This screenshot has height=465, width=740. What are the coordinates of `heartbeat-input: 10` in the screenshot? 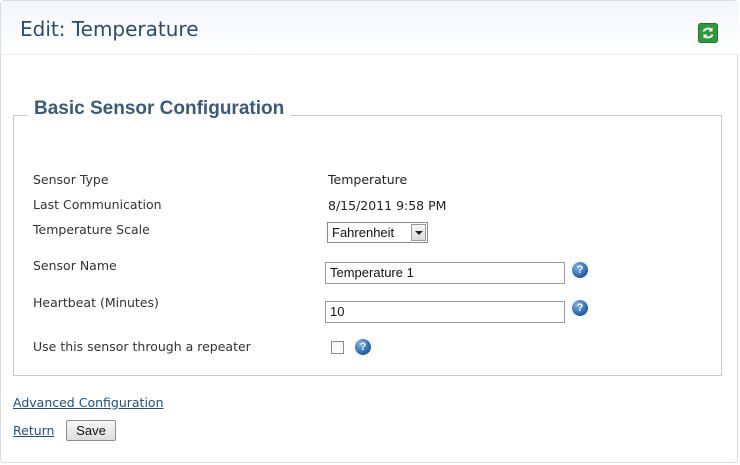 It's located at (445, 312).